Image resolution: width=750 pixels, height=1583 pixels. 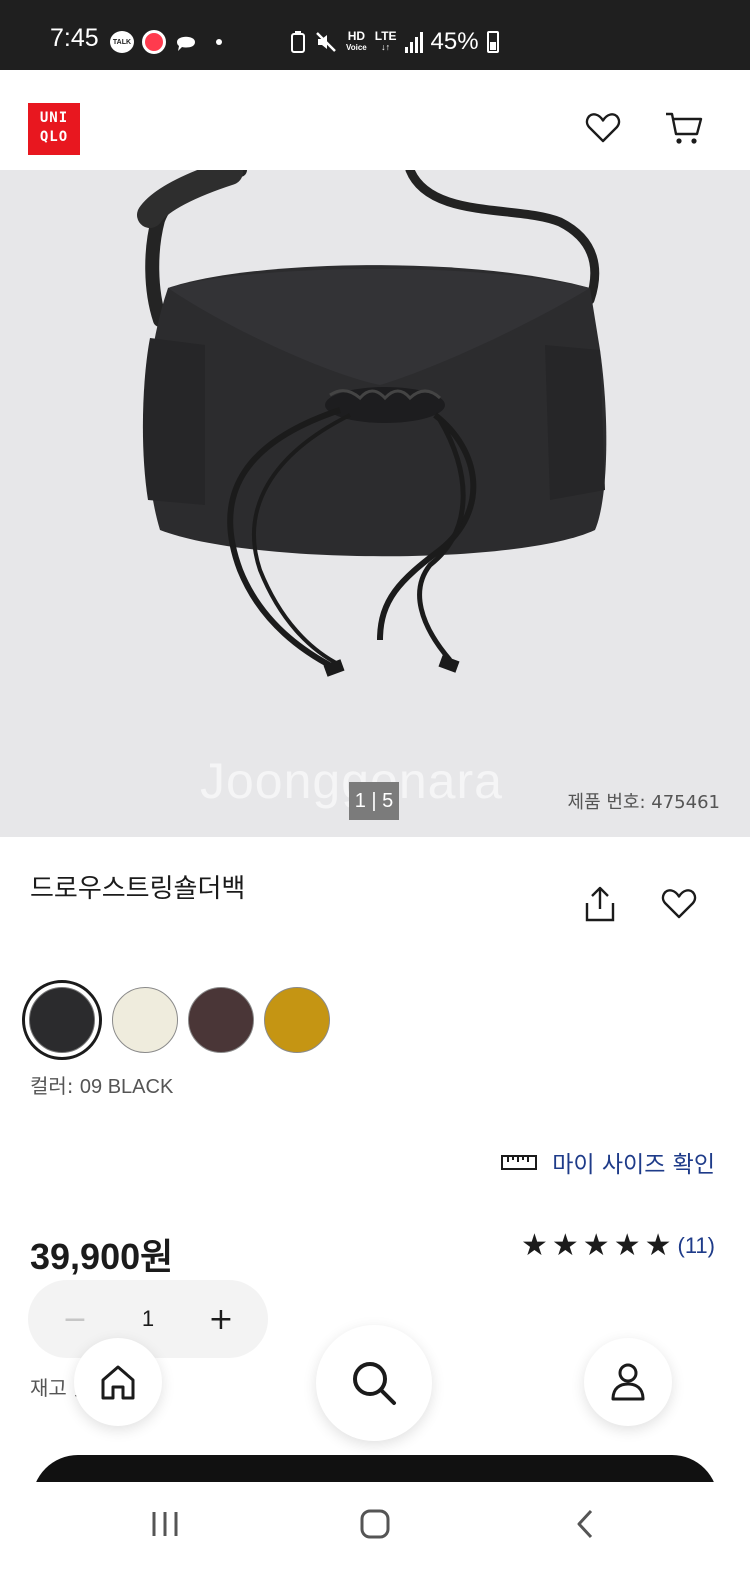 I want to click on uniqlo-logo: UNI QLO, so click(x=54, y=129).